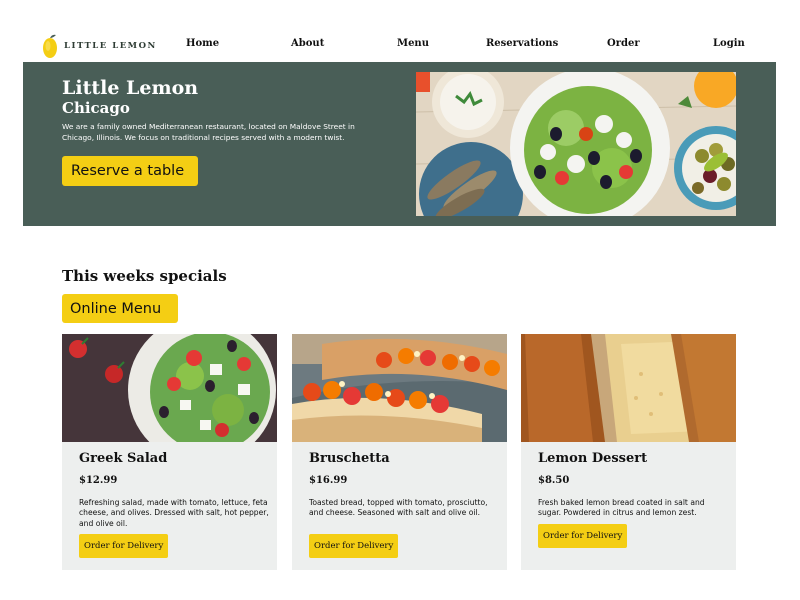 The height and width of the screenshot is (600, 800). Describe the element at coordinates (399, 388) in the screenshot. I see `bruschetta-image` at that location.